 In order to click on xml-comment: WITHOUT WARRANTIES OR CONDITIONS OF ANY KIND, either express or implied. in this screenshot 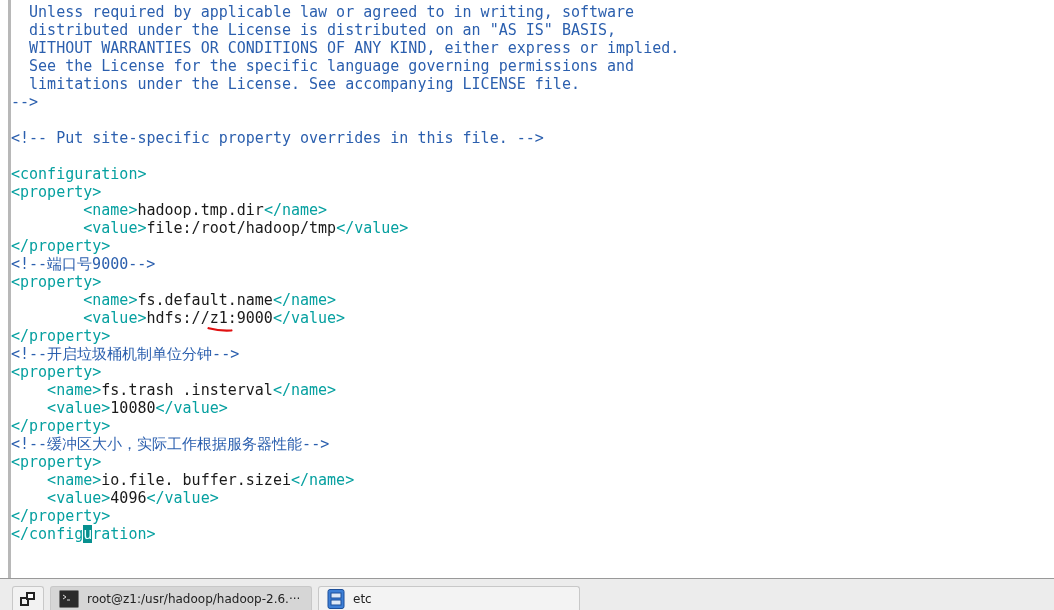, I will do `click(354, 48)`.